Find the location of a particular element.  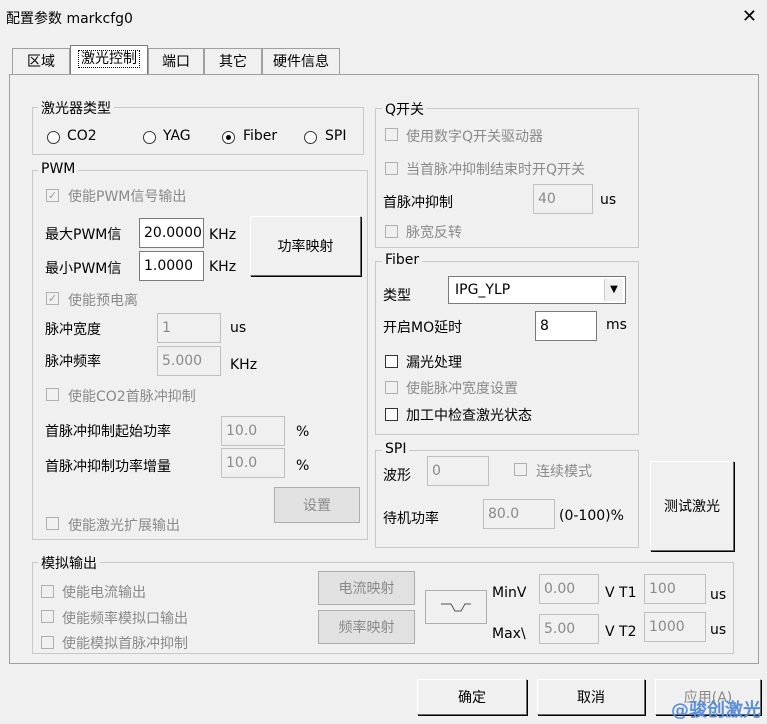

ok-button: 确定 is located at coordinates (472, 697).